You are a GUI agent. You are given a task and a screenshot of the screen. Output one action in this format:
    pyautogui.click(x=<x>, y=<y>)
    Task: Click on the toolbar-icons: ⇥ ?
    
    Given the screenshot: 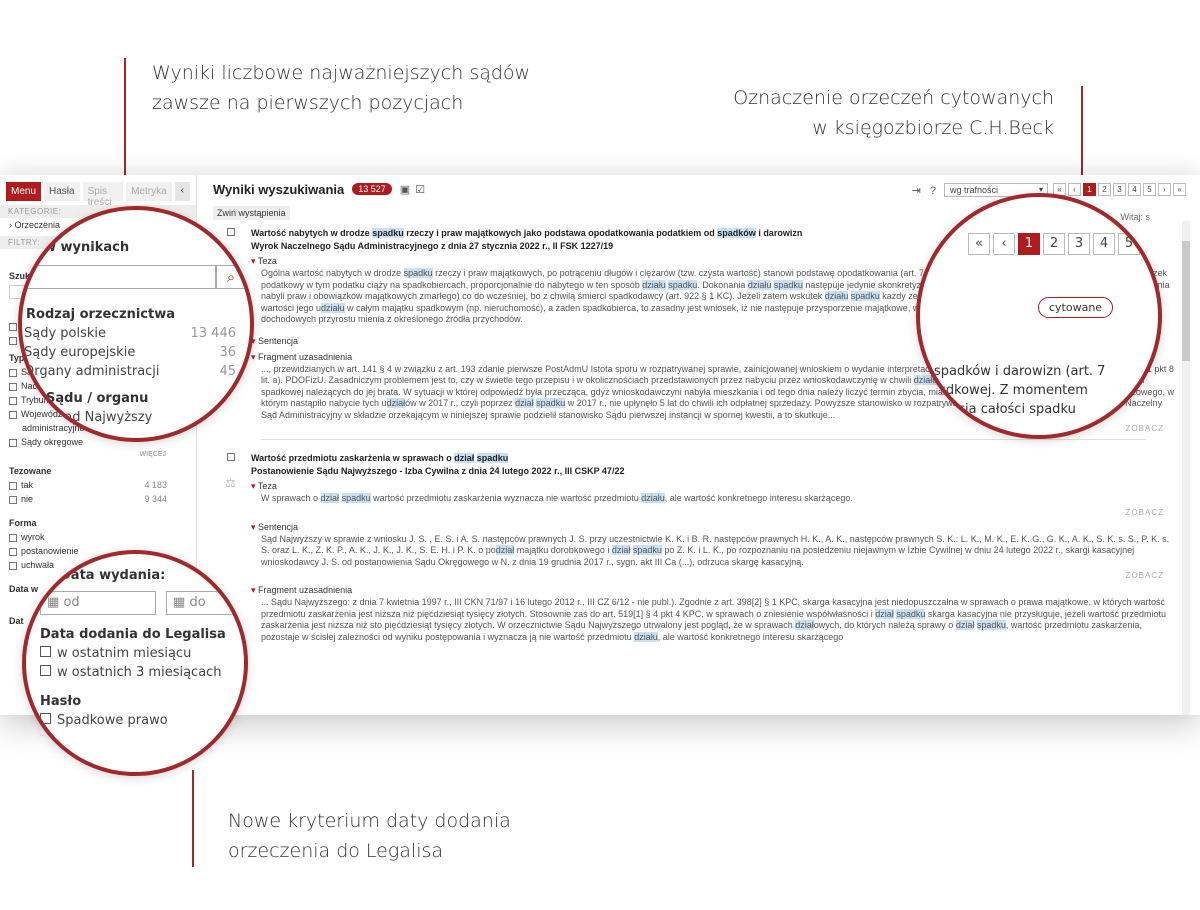 What is the action you would take?
    pyautogui.click(x=924, y=190)
    